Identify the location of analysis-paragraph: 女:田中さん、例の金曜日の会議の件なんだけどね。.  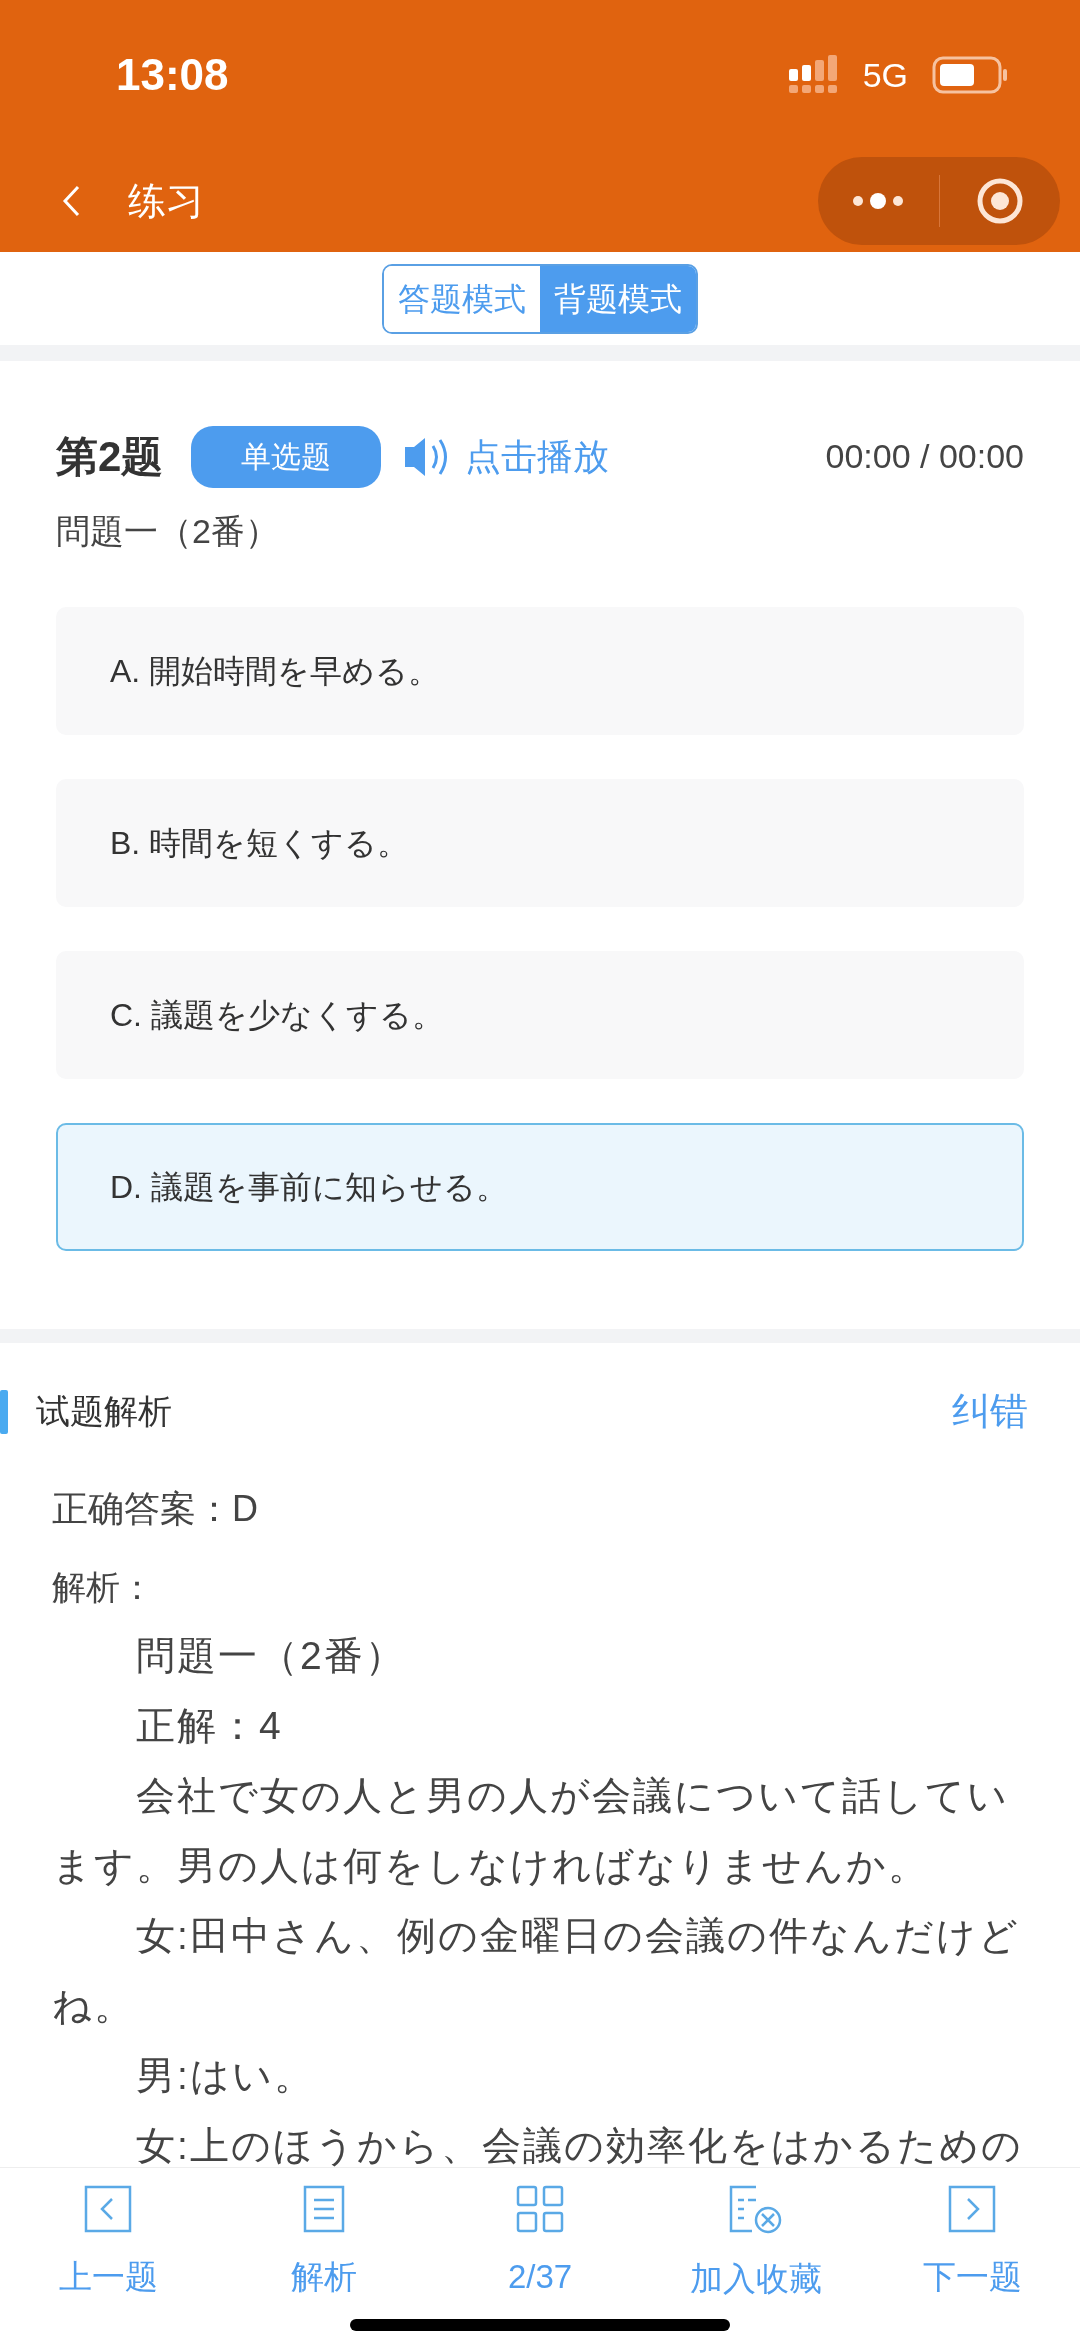
(536, 1971).